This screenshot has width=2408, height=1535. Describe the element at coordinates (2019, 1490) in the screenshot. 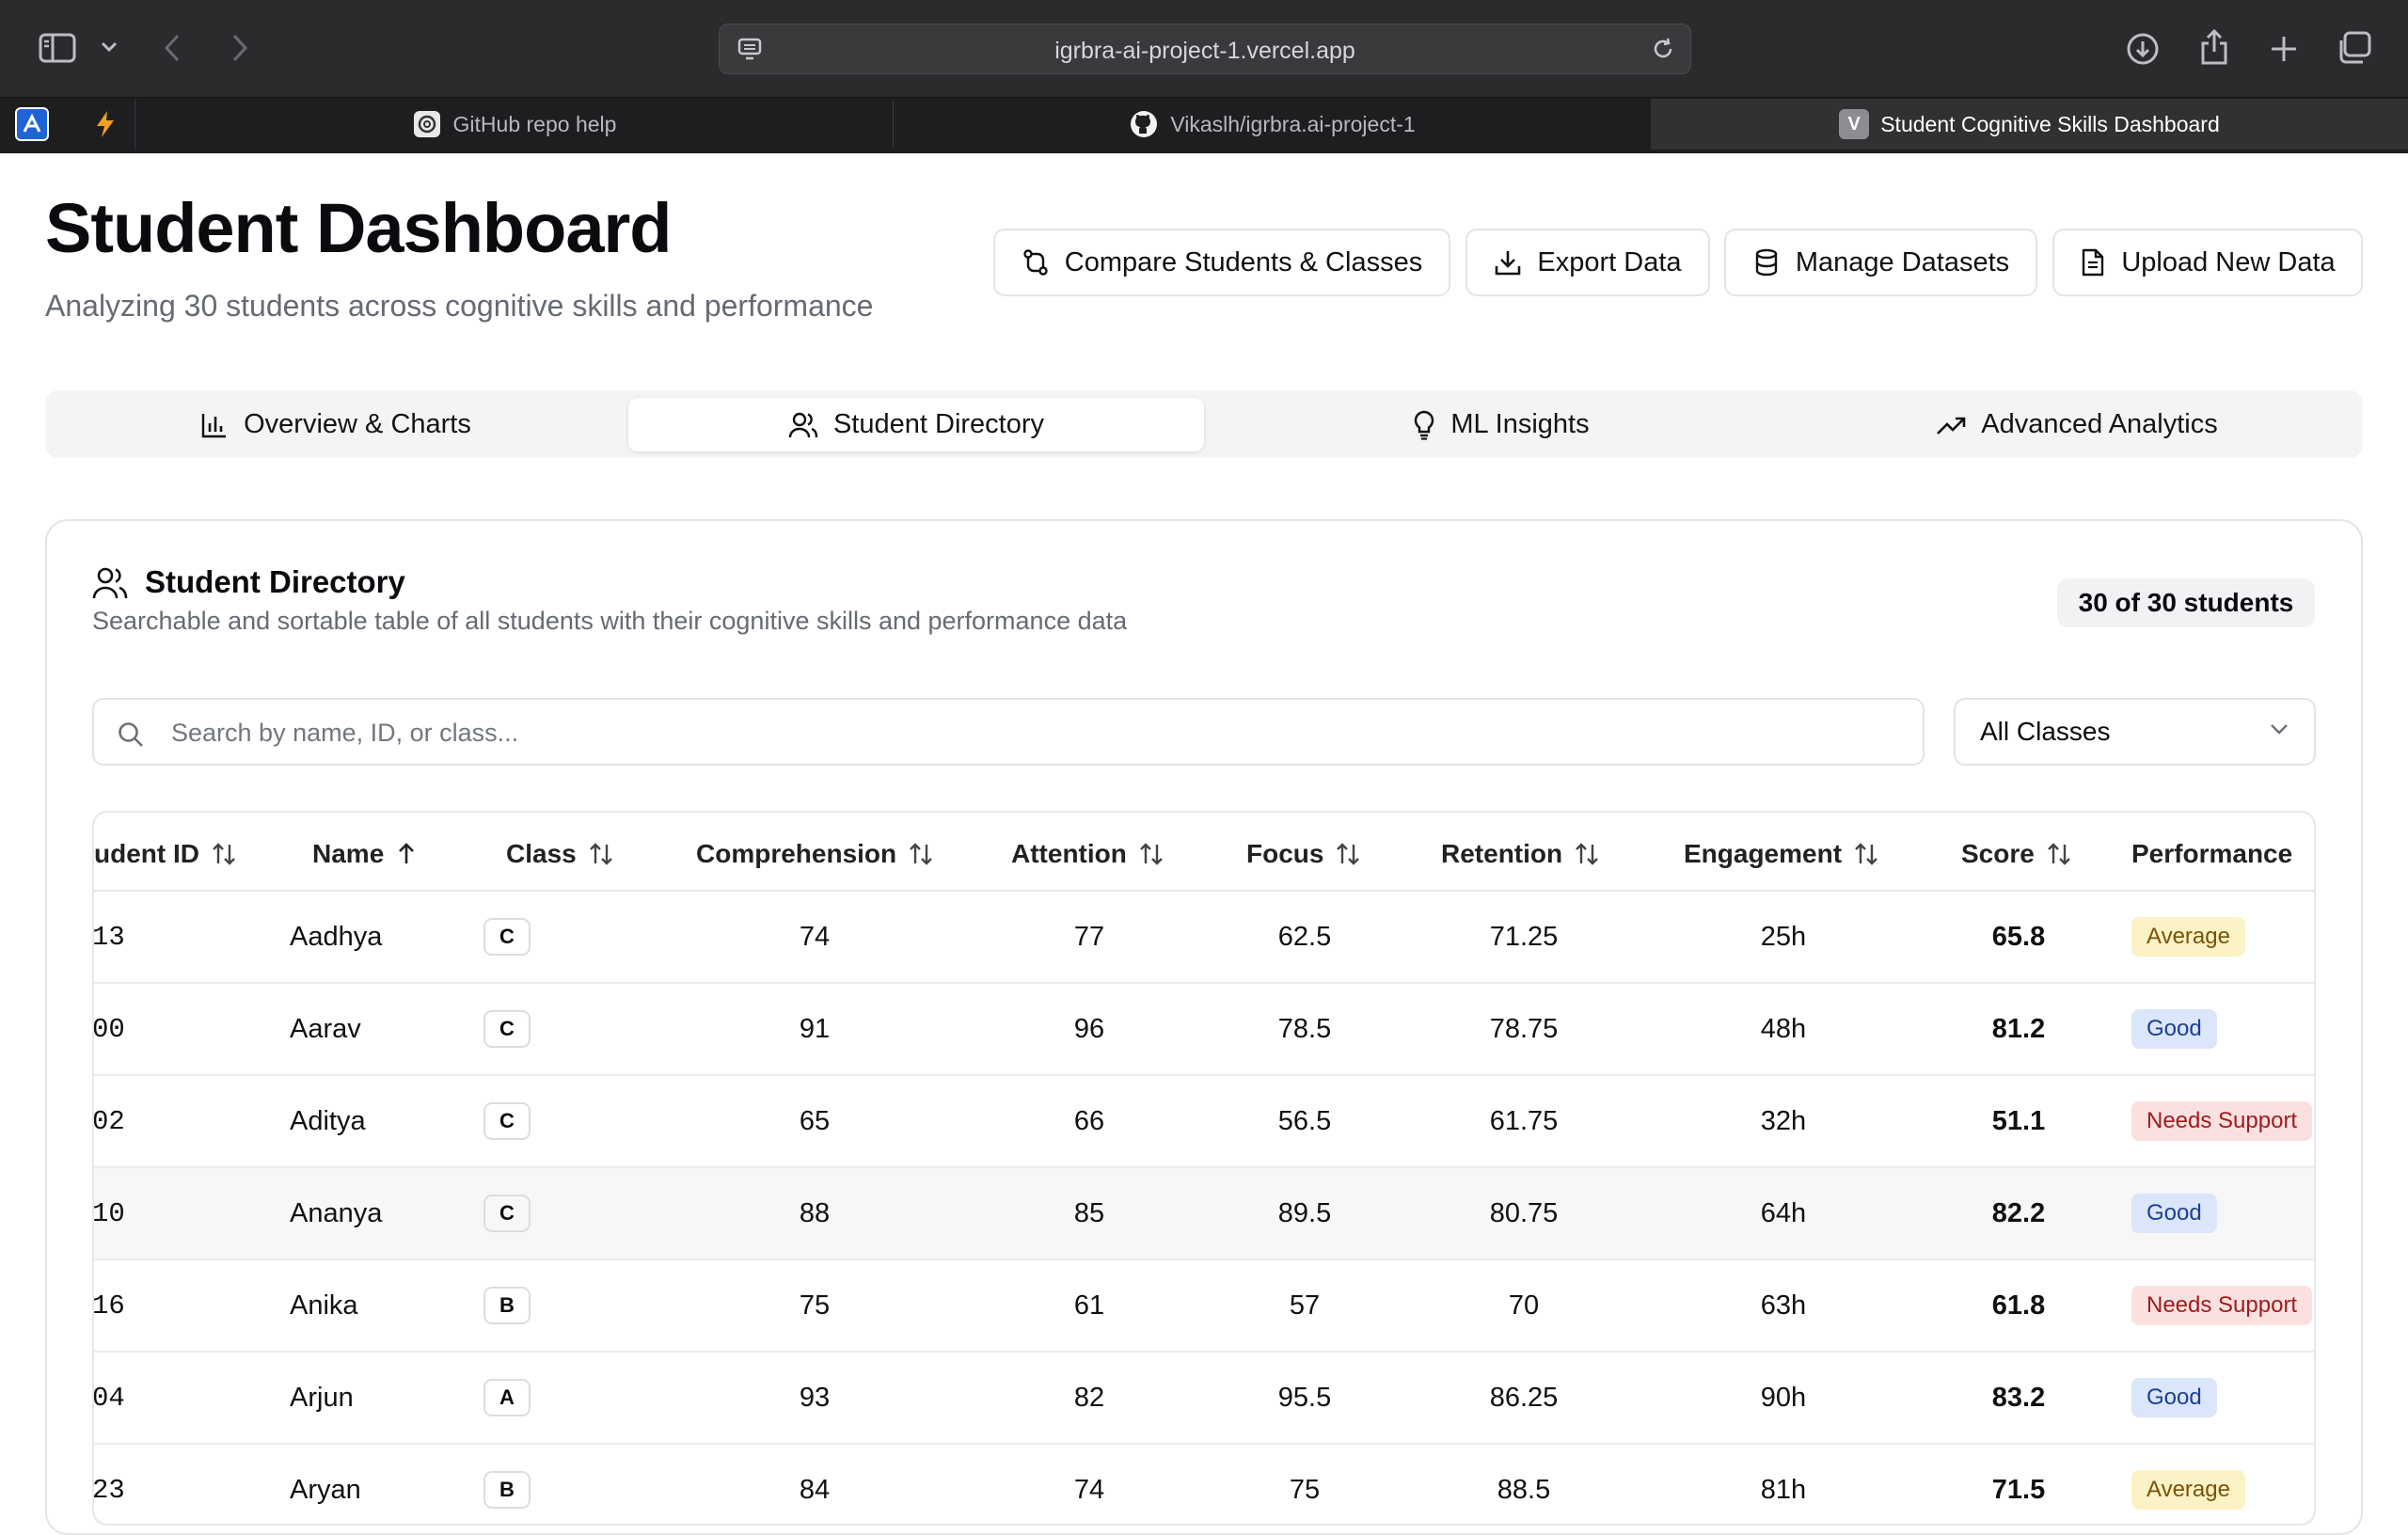

I see `cell-score: 71.5` at that location.